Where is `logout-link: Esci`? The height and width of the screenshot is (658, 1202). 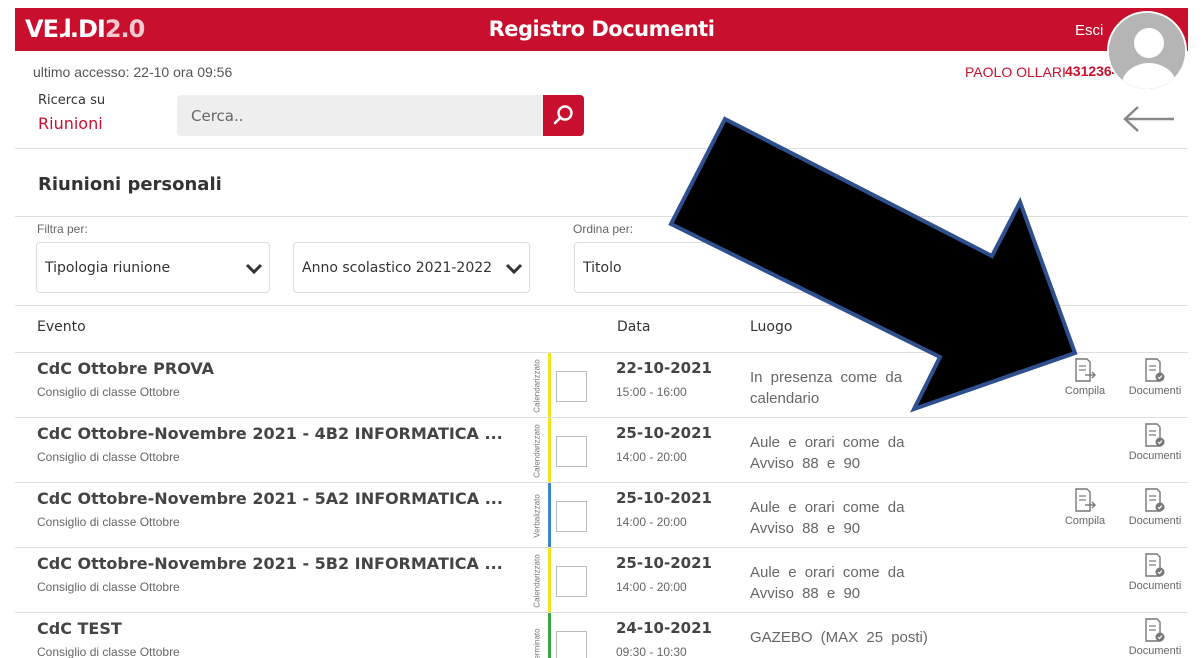
logout-link: Esci is located at coordinates (1089, 30).